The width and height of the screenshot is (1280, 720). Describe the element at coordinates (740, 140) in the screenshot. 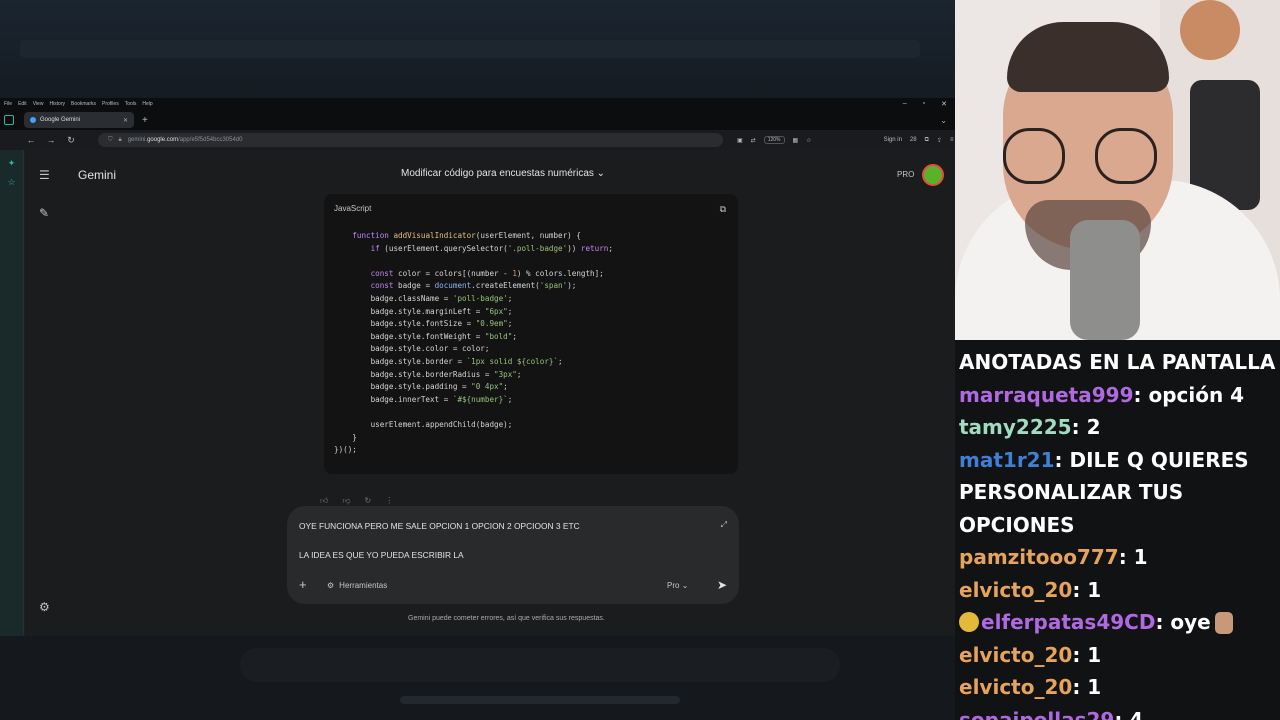

I see `reader-icon: ▣` at that location.